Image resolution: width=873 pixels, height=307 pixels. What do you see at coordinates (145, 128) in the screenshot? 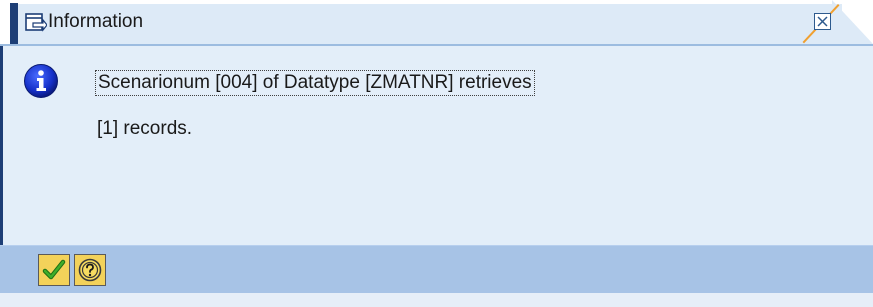
I see `message-text-line-2: [1] records.` at bounding box center [145, 128].